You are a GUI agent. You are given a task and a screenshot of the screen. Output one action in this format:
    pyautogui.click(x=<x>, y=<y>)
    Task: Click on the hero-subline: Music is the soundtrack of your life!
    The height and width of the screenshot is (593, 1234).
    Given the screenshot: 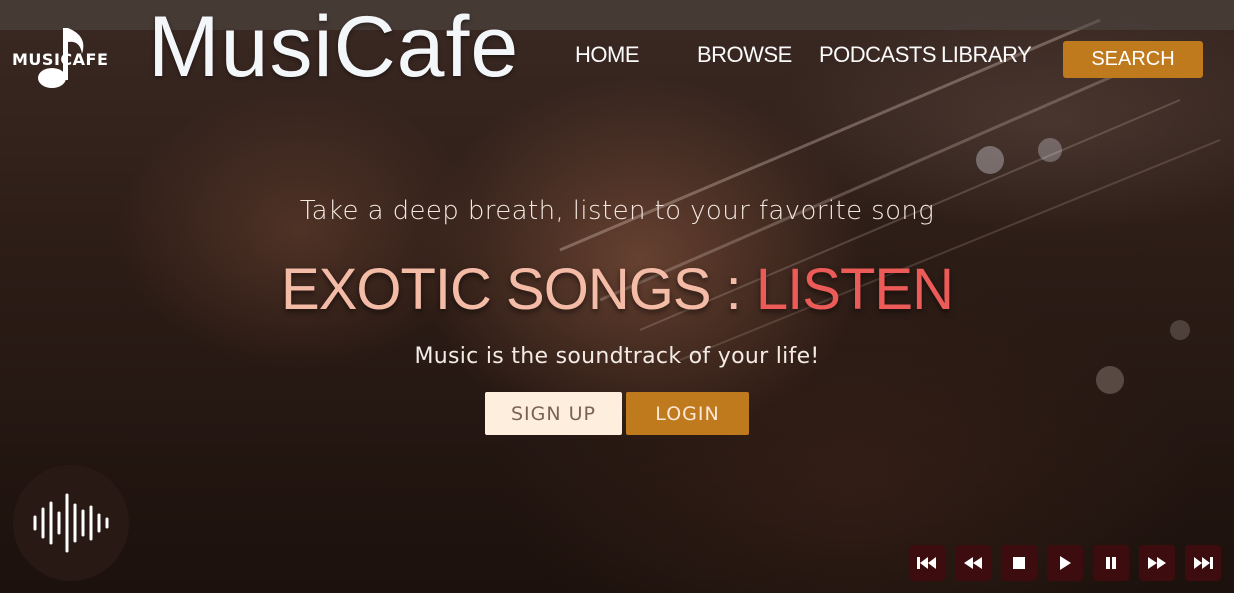 What is the action you would take?
    pyautogui.click(x=617, y=356)
    